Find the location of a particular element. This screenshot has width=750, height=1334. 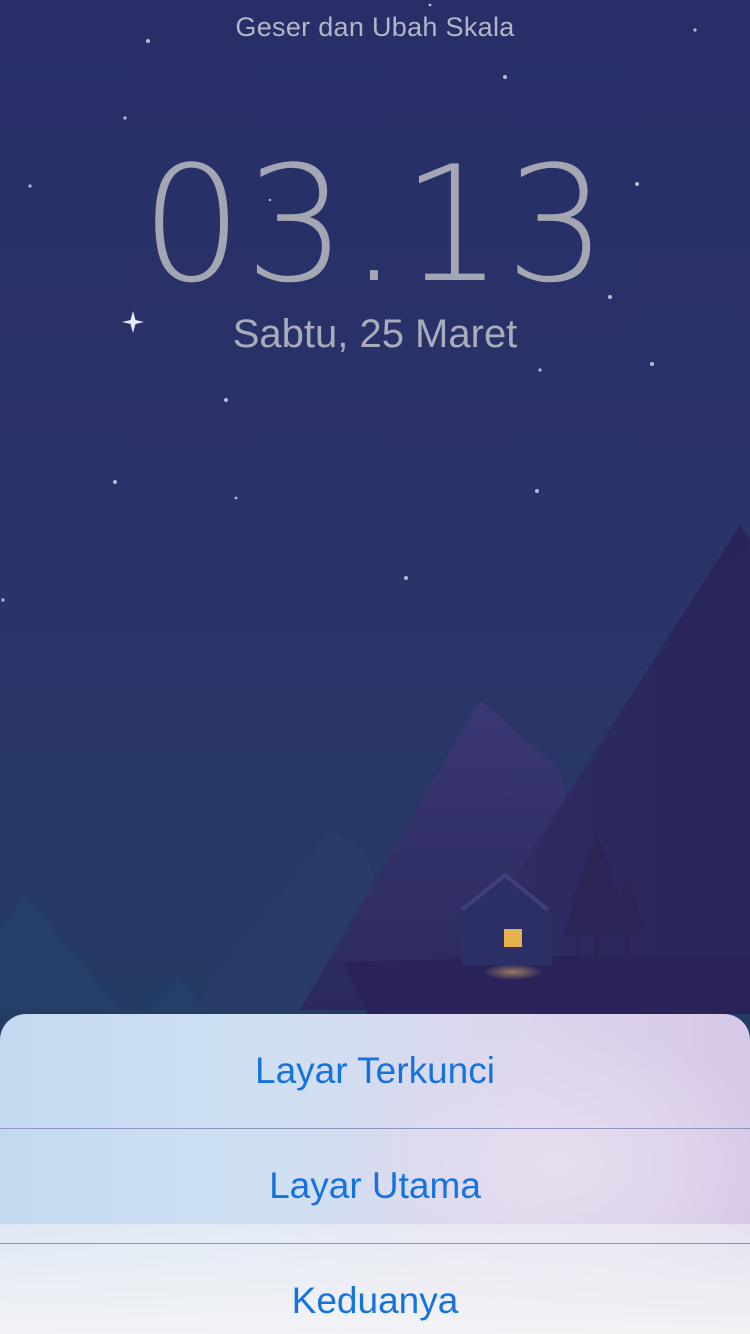

clock-date: Sabtu, 25 Maret is located at coordinates (375, 334).